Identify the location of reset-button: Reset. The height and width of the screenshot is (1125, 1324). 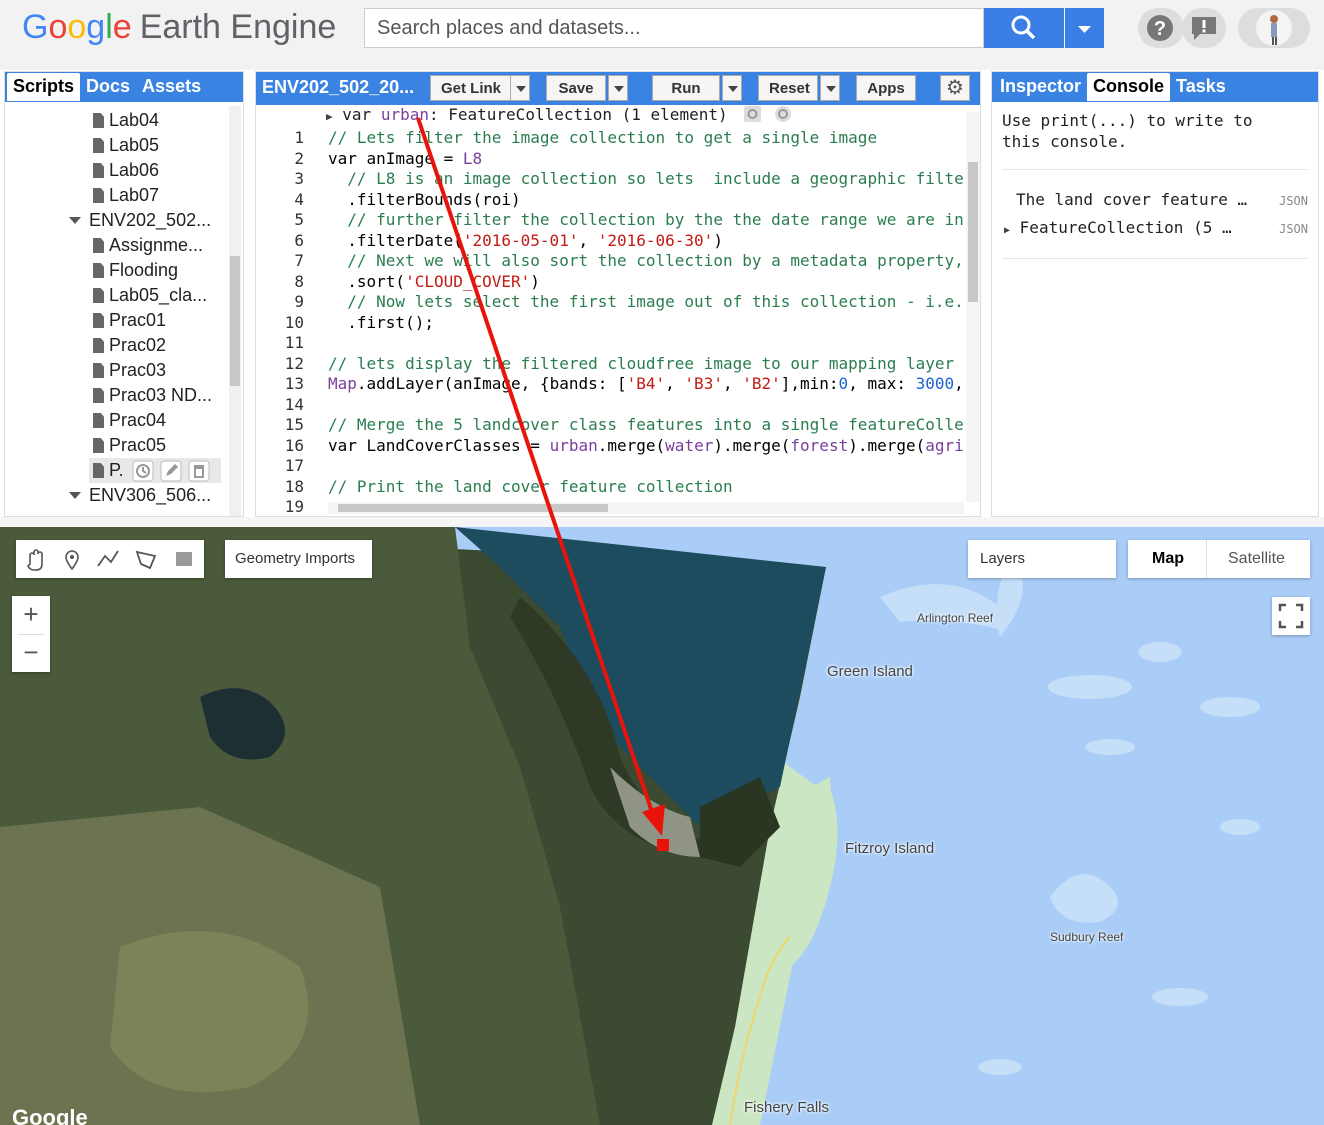
(788, 88).